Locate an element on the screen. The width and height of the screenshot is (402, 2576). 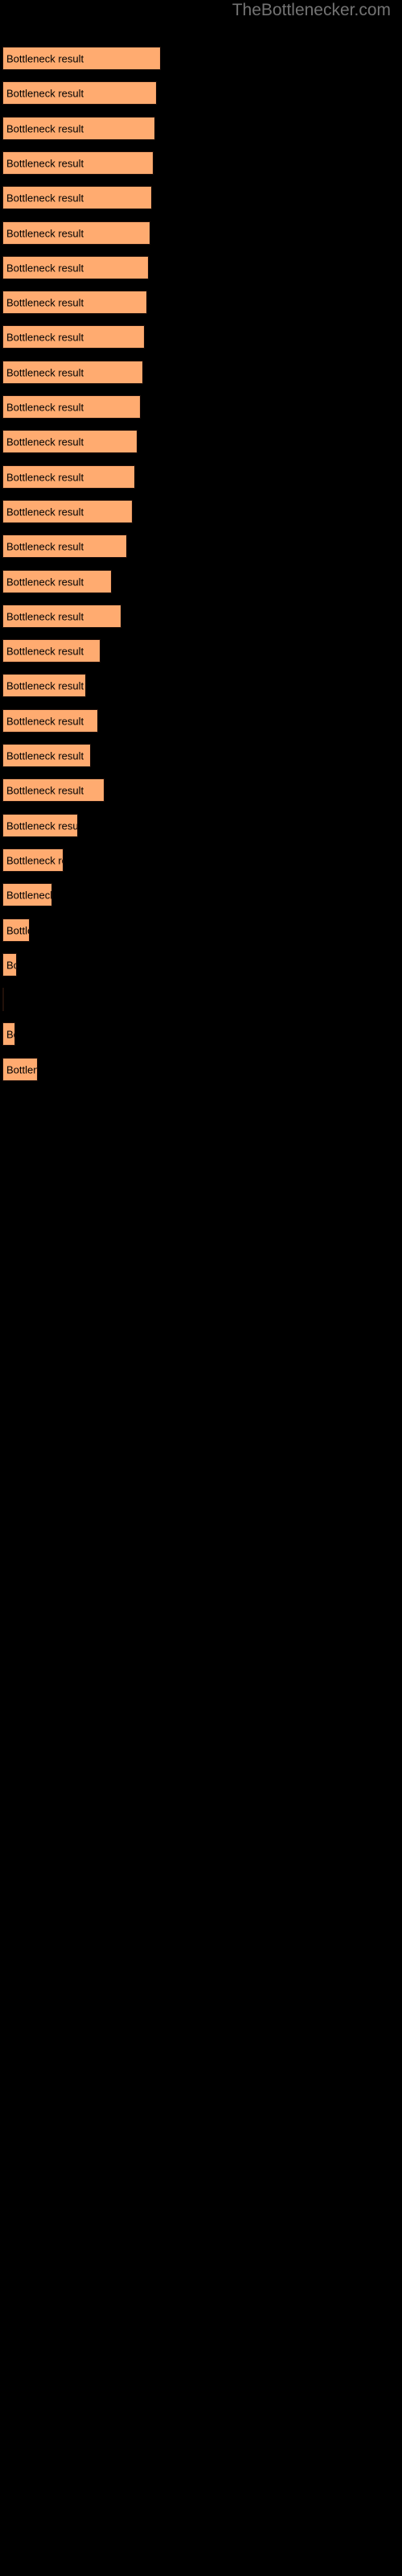
bar-9: Bottleneck result is located at coordinates (73, 337).